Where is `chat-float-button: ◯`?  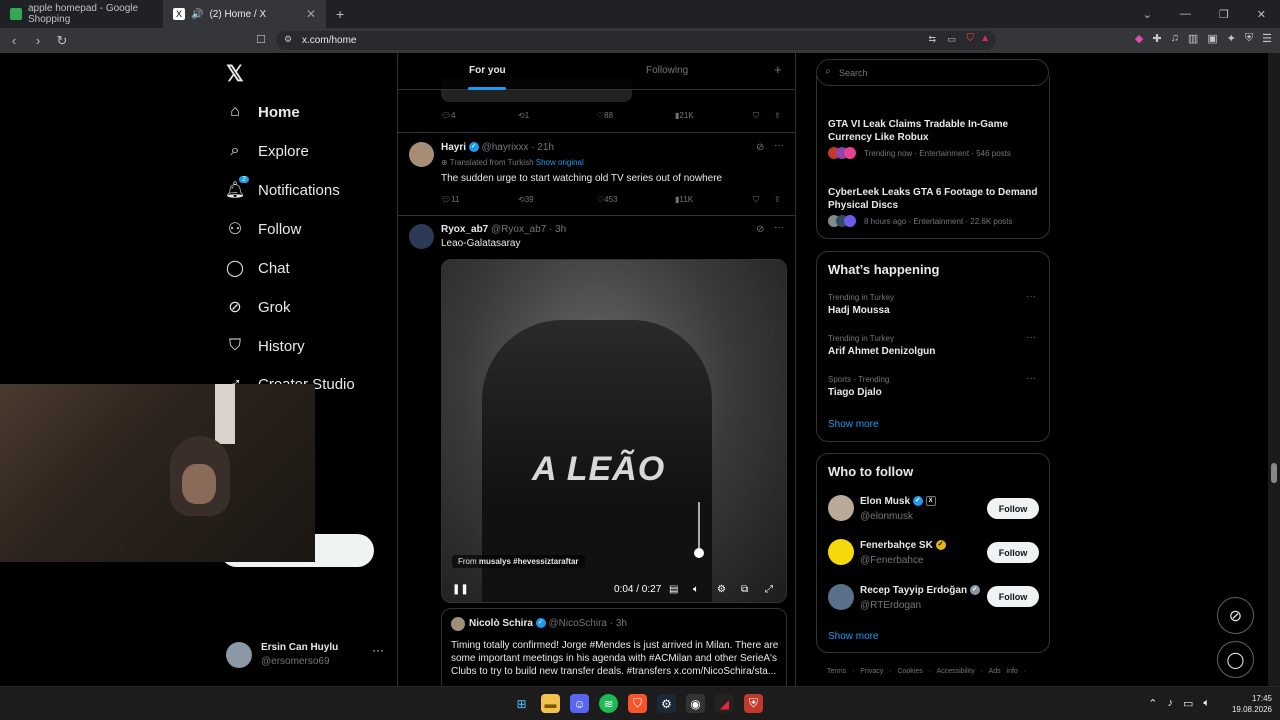
chat-float-button: ◯ is located at coordinates (1235, 659).